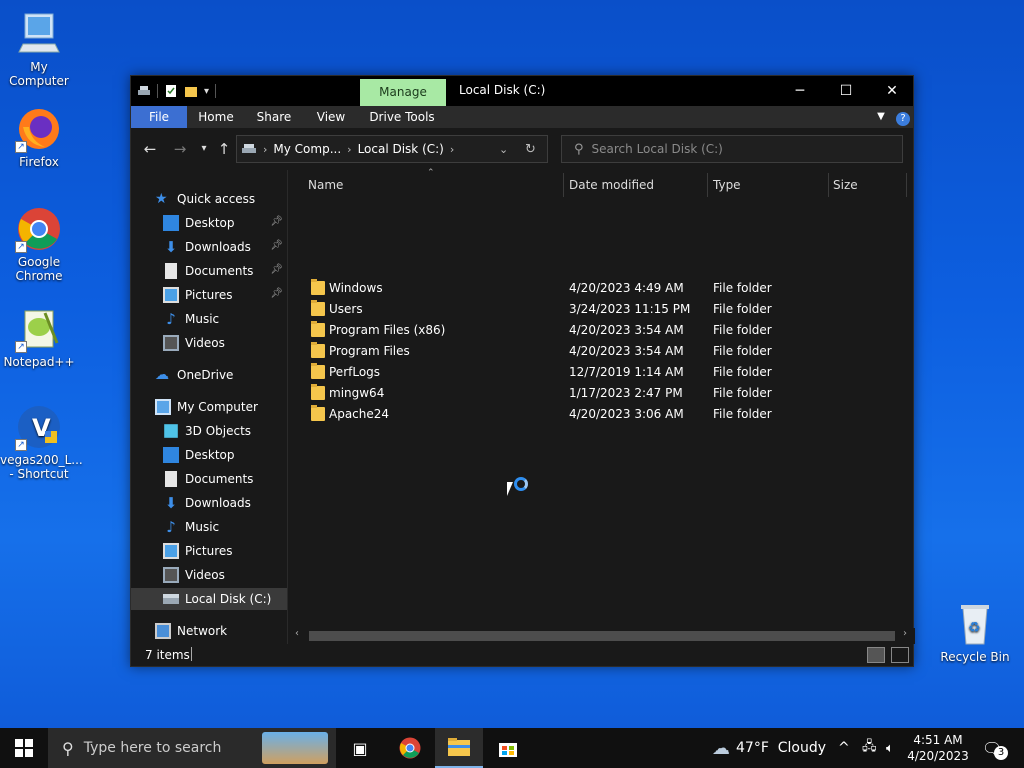 This screenshot has height=768, width=1024. I want to click on nav-quick-pictures: Pictures 📌︎, so click(209, 295).